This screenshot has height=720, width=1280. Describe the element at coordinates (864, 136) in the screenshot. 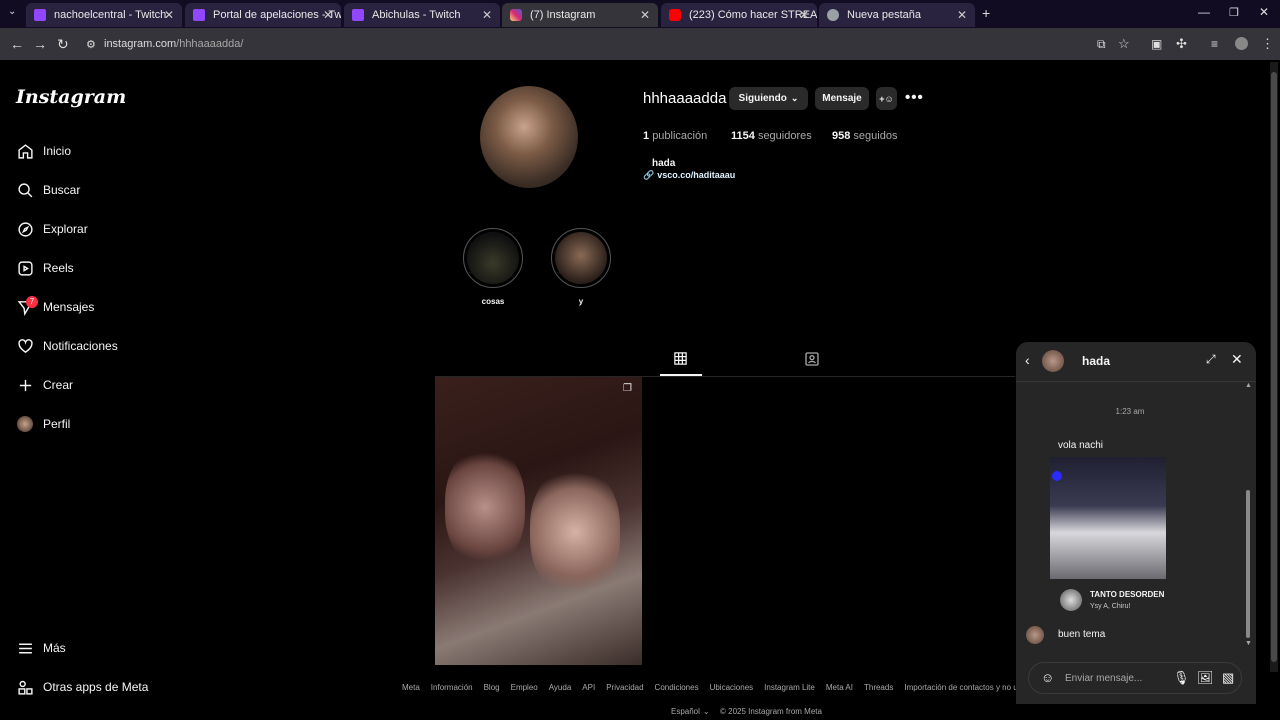

I see `following-stat: 958 seguidos` at that location.